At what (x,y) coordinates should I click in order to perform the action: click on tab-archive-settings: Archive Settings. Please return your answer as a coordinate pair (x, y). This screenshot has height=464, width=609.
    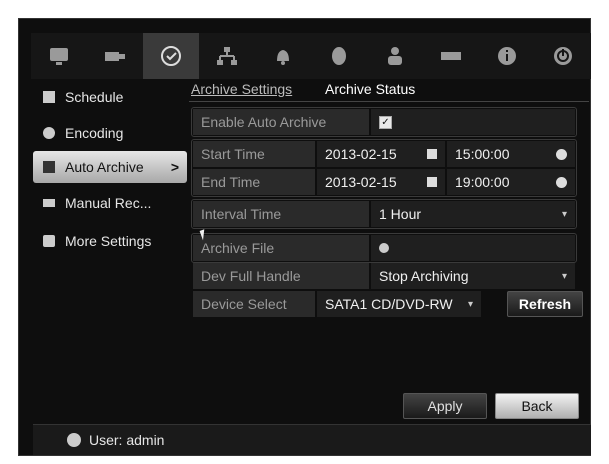
    Looking at the image, I should click on (241, 89).